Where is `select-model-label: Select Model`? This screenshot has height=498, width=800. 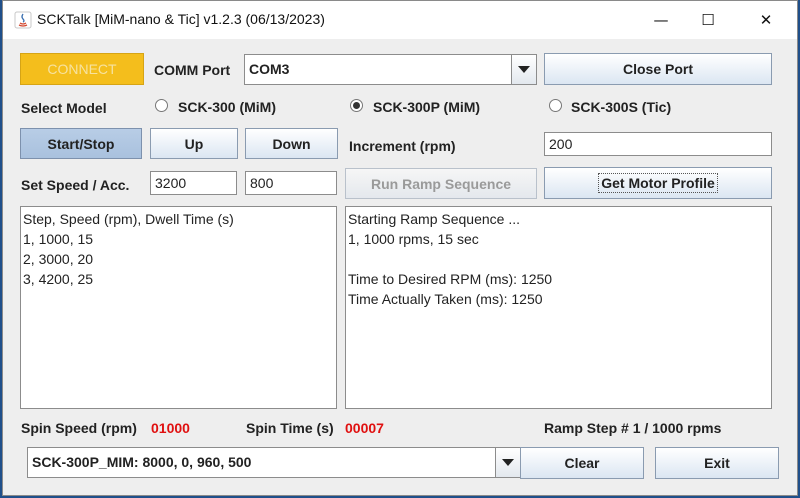 select-model-label: Select Model is located at coordinates (64, 108).